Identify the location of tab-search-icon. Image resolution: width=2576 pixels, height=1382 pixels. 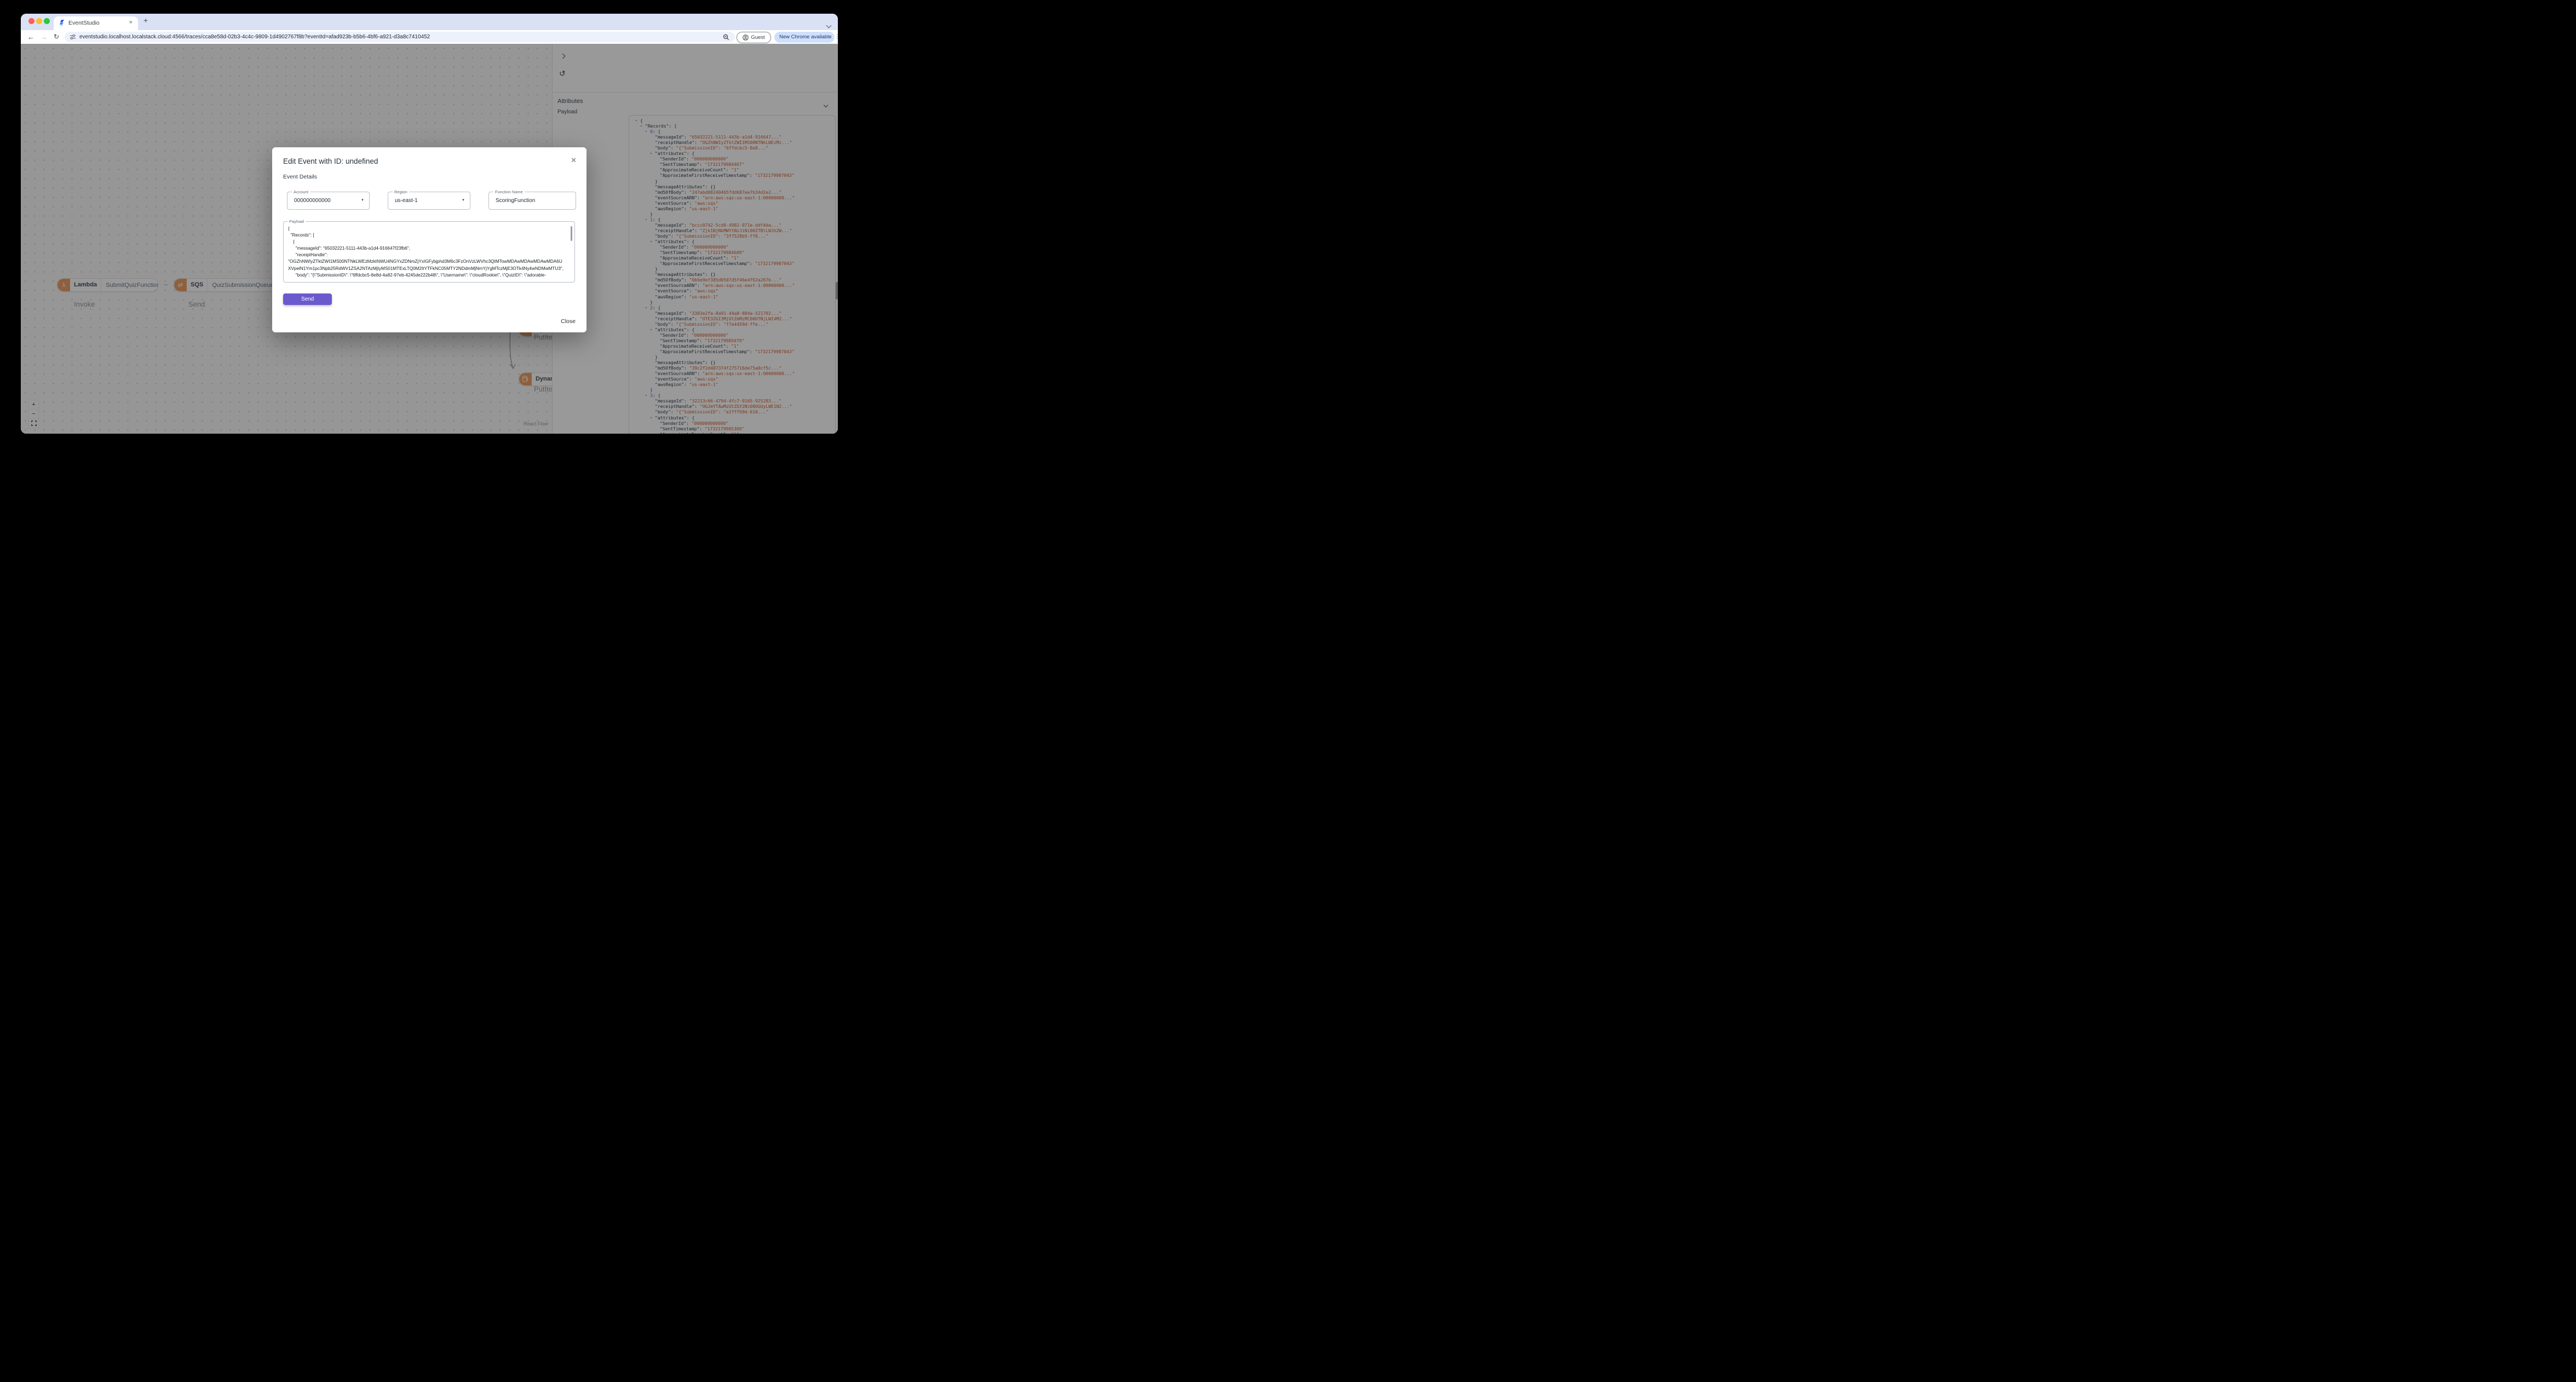
(829, 25).